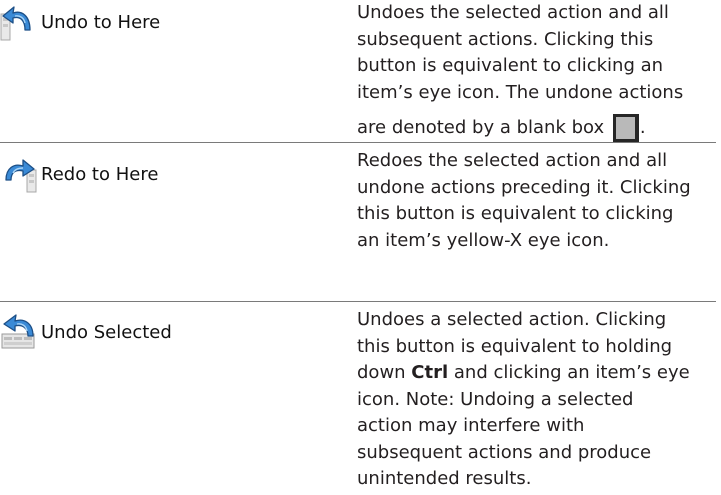  What do you see at coordinates (175, 23) in the screenshot?
I see `command-cell: Undo to Here` at bounding box center [175, 23].